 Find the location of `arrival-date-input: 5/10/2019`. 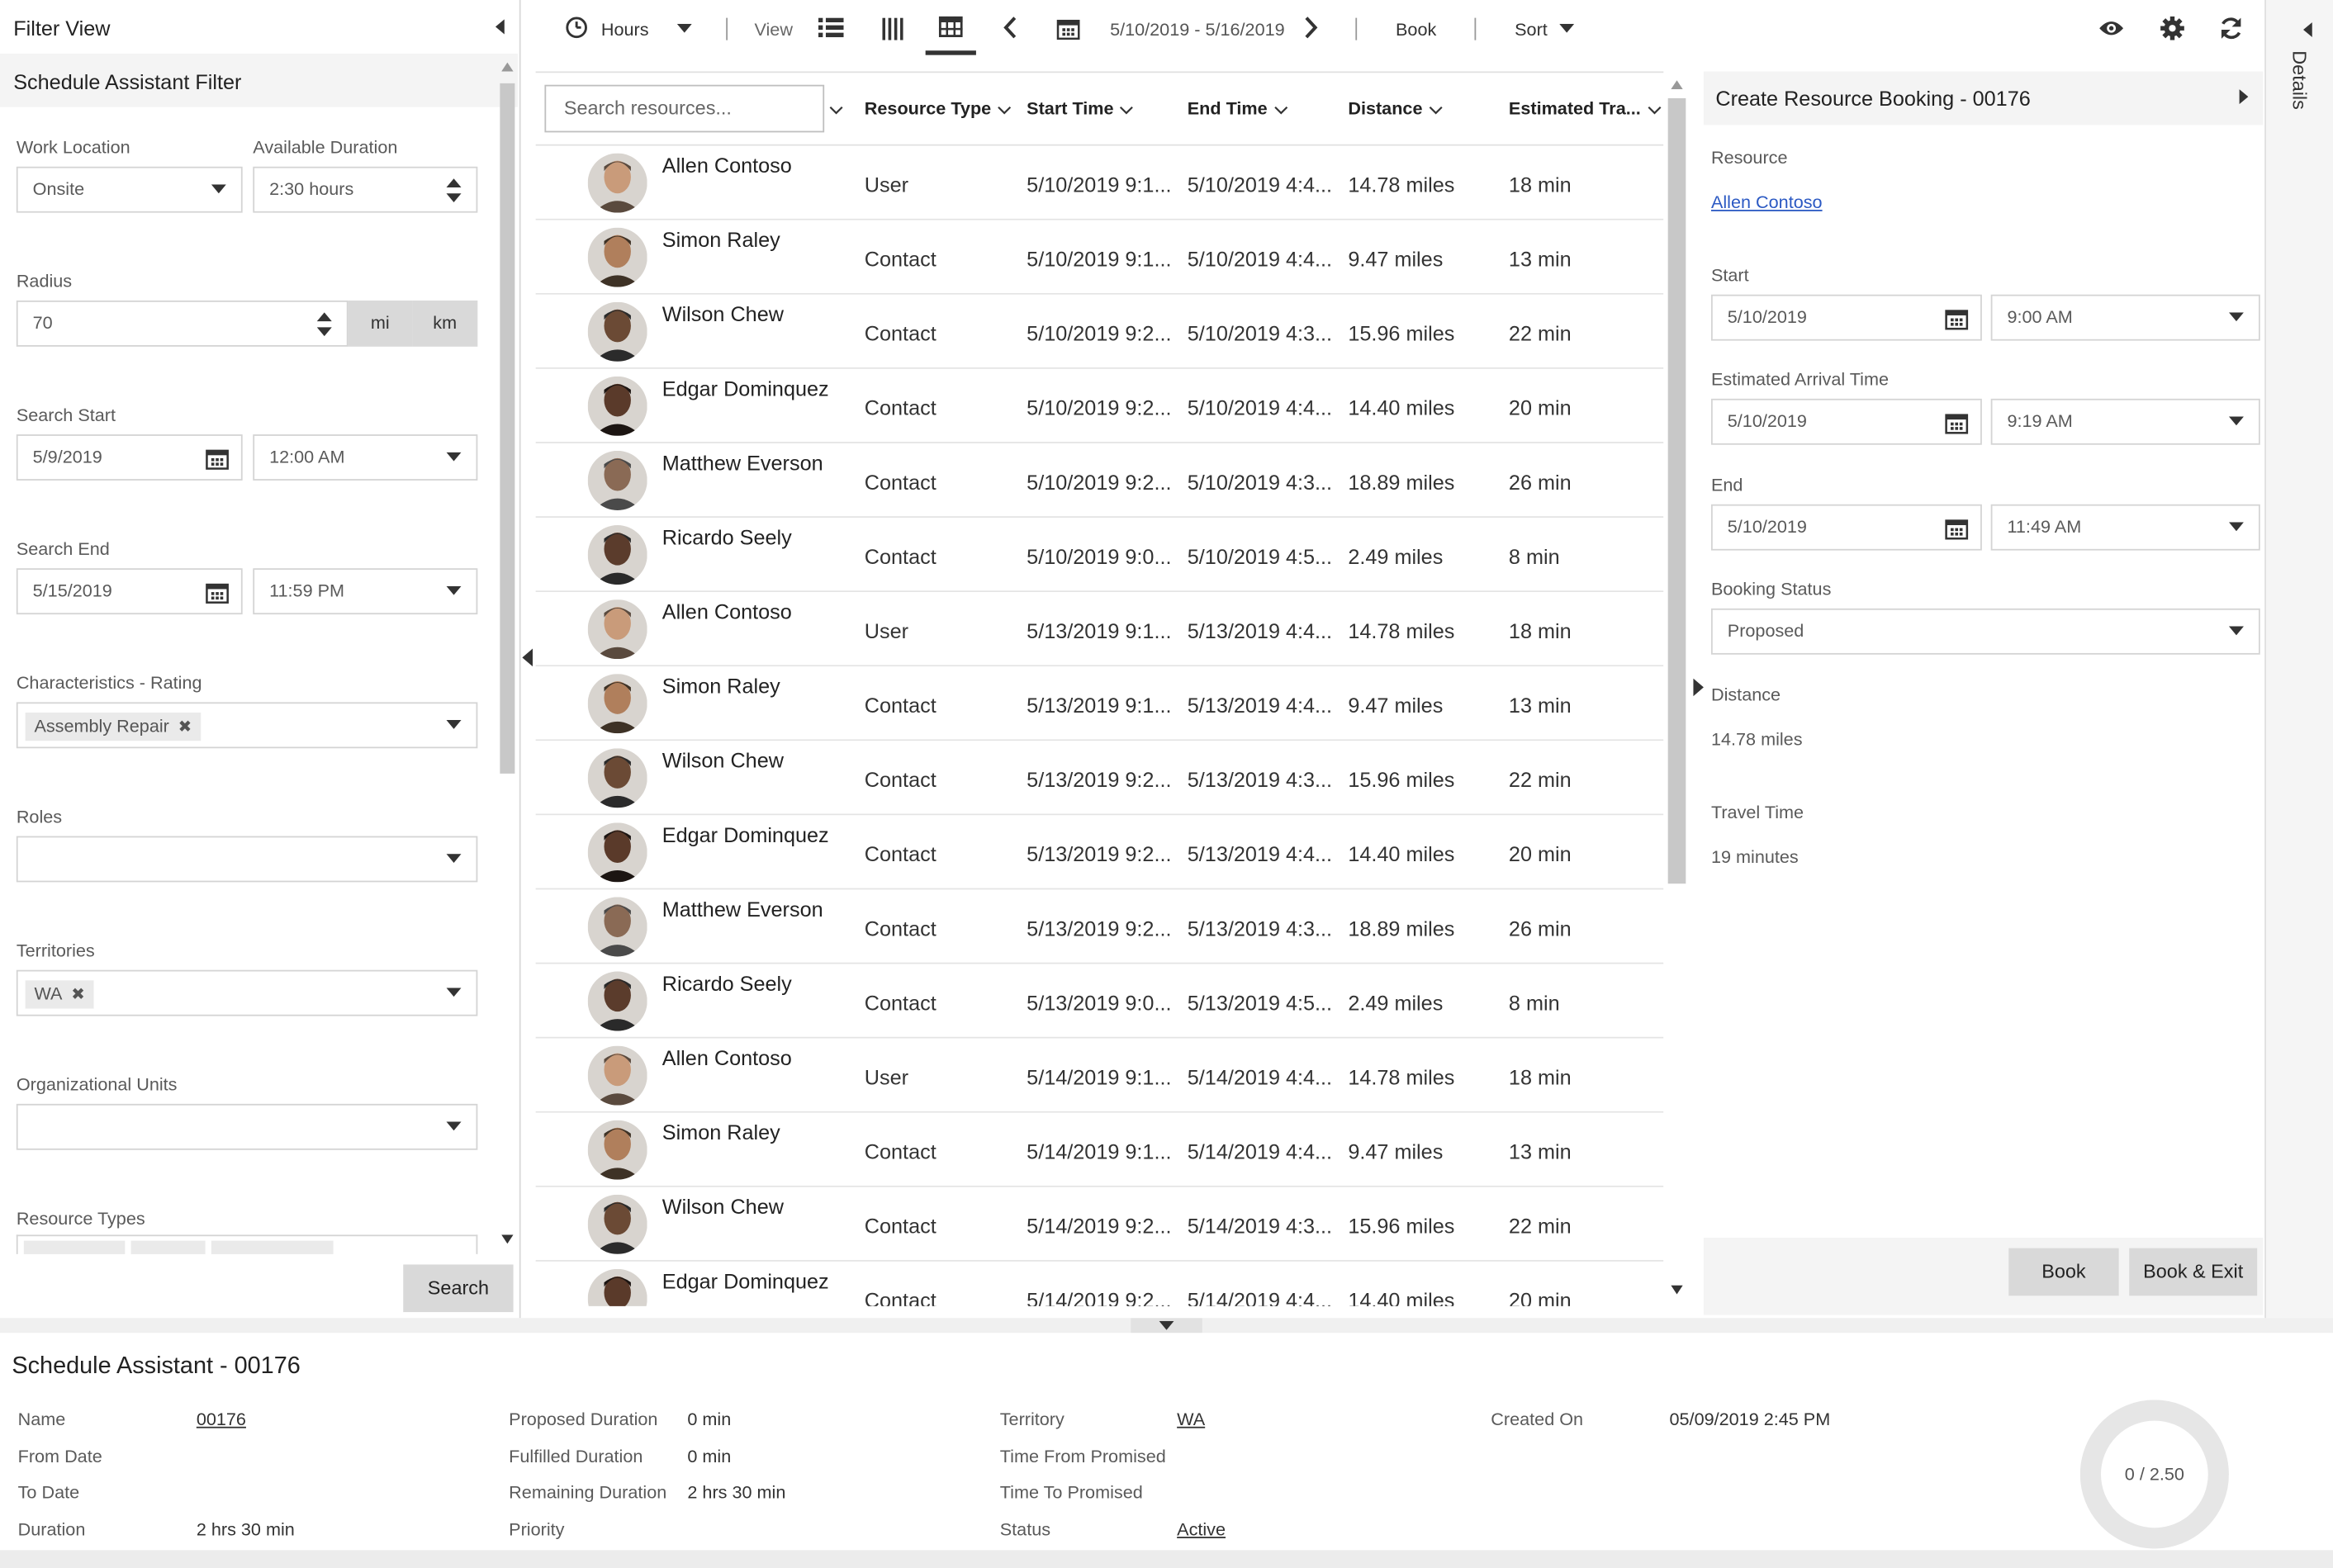

arrival-date-input: 5/10/2019 is located at coordinates (1846, 421).